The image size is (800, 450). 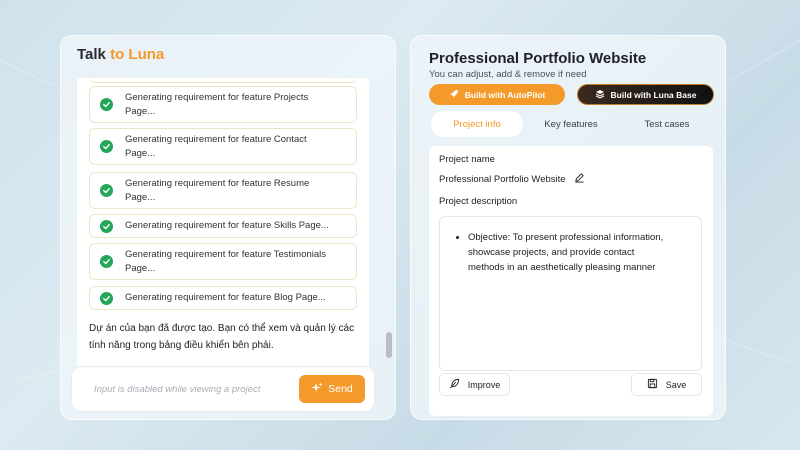 I want to click on layers-icon, so click(x=600, y=95).